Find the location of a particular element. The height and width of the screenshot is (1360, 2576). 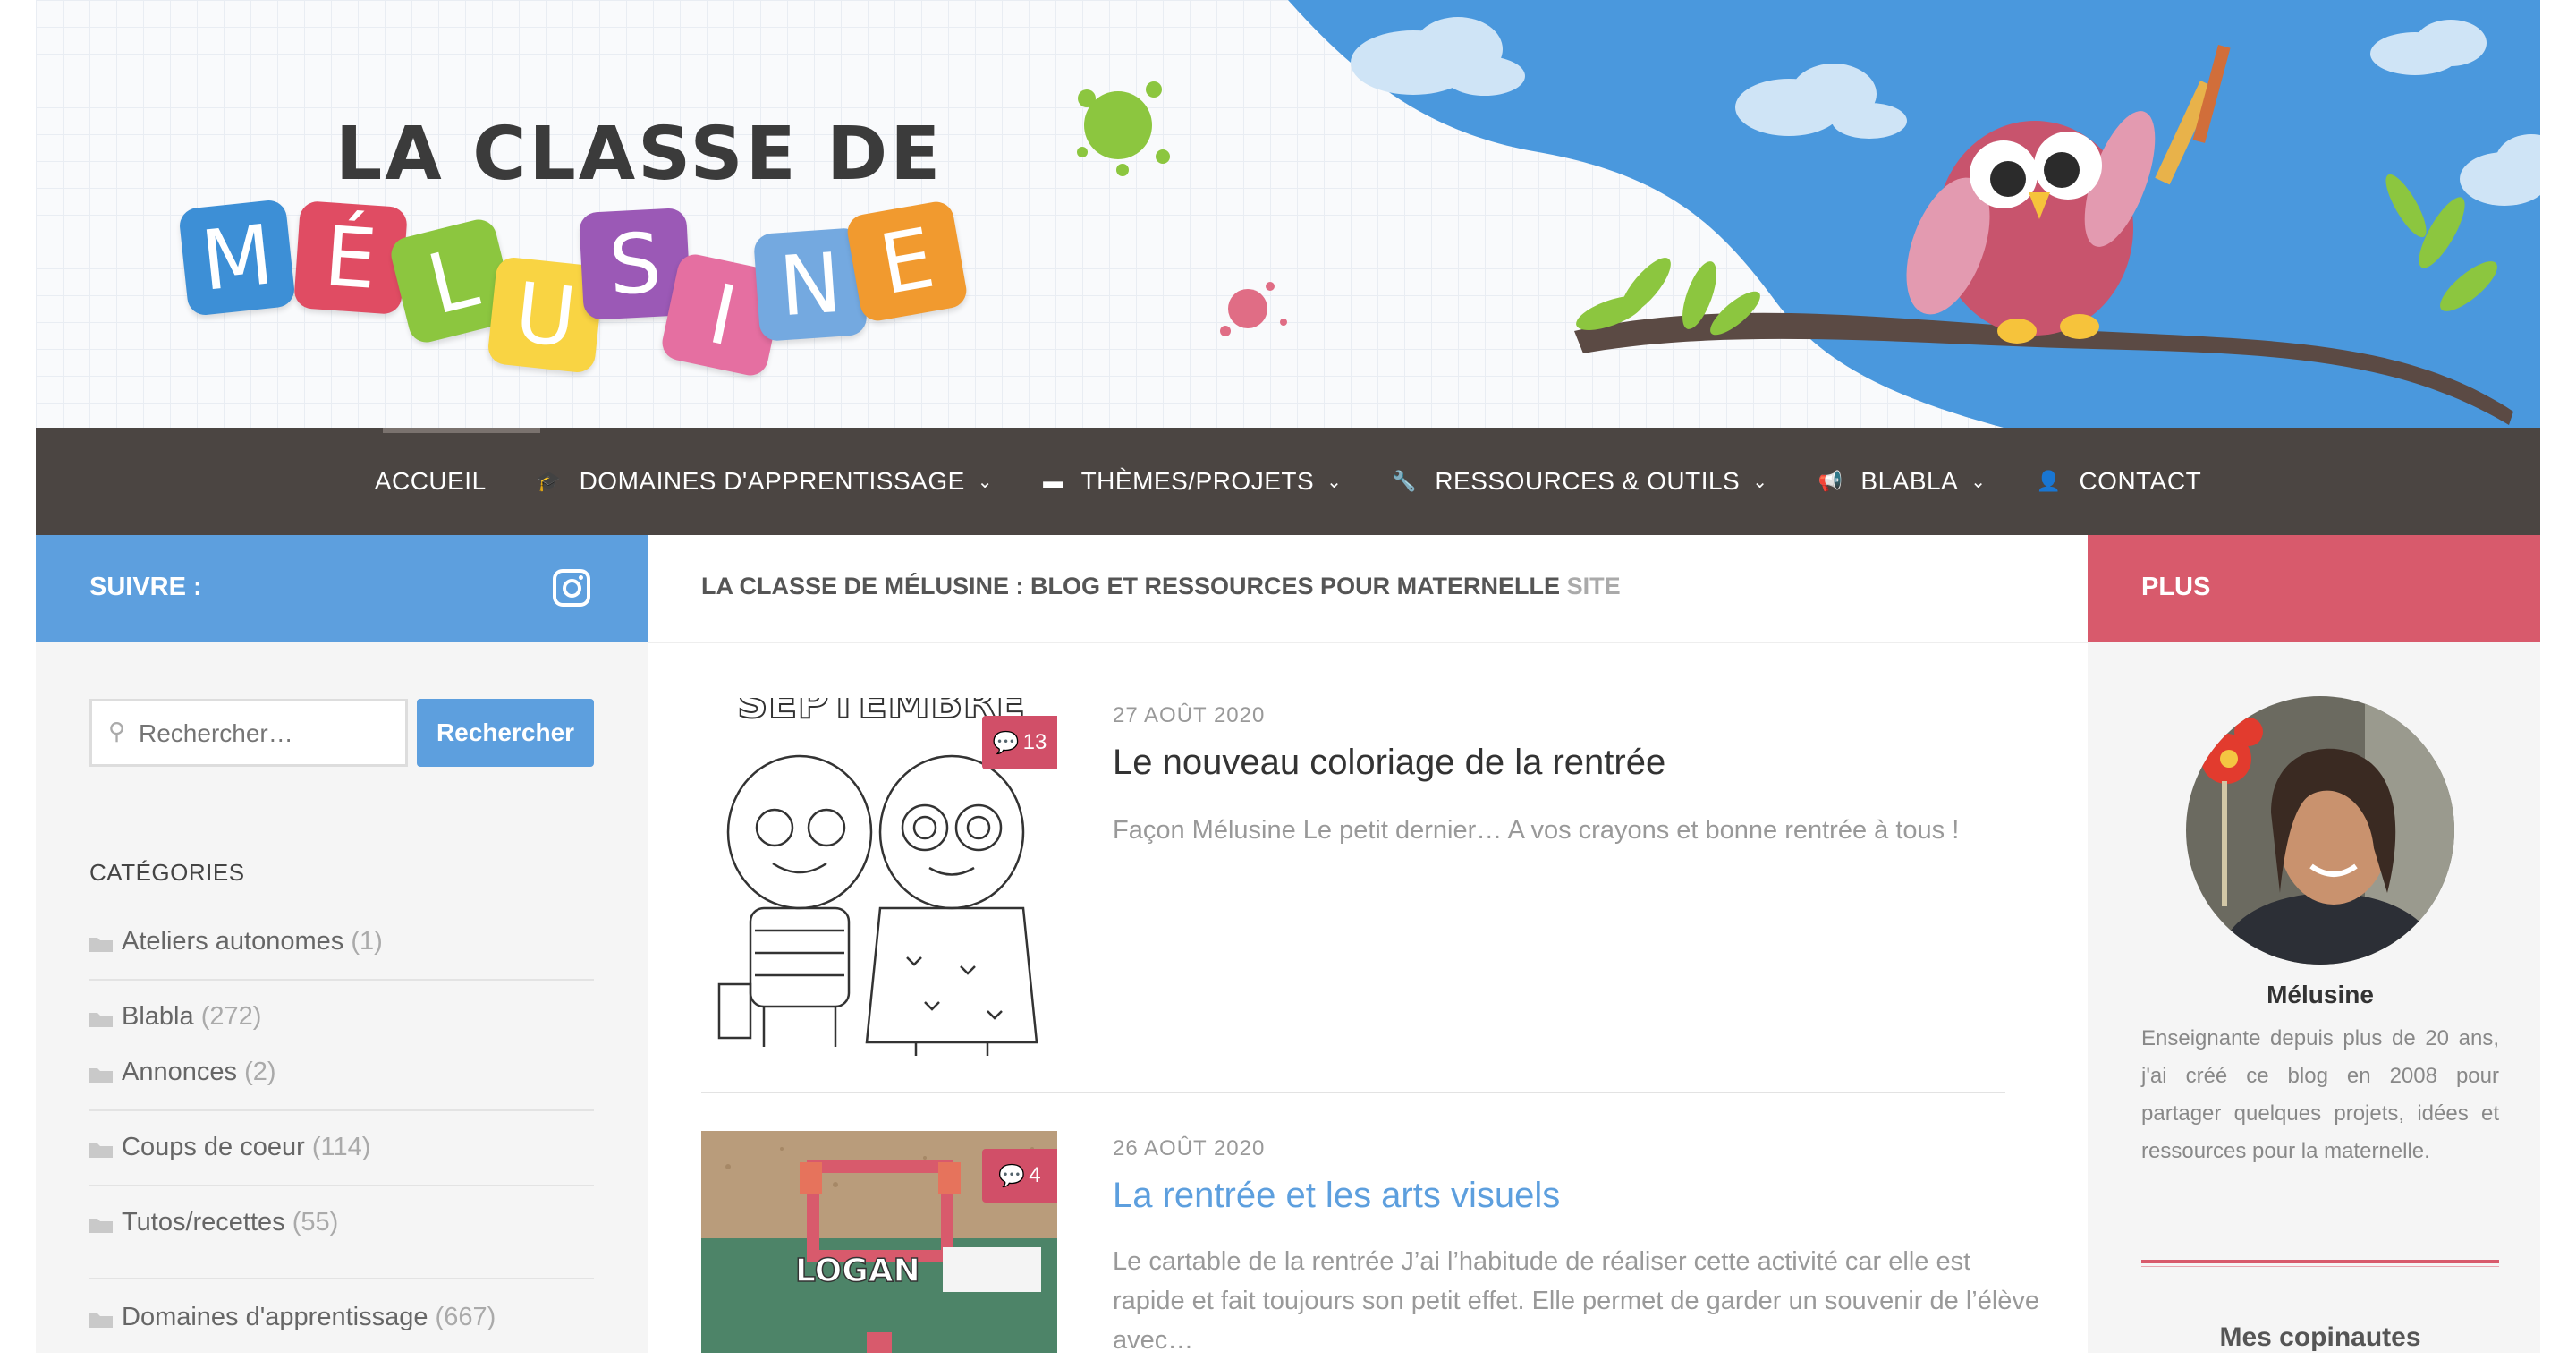

search-icon: ⚲ is located at coordinates (117, 731).